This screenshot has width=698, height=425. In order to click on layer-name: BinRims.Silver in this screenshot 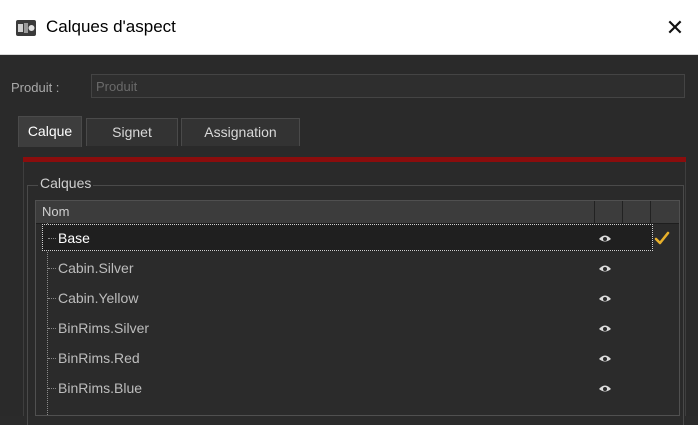, I will do `click(104, 328)`.